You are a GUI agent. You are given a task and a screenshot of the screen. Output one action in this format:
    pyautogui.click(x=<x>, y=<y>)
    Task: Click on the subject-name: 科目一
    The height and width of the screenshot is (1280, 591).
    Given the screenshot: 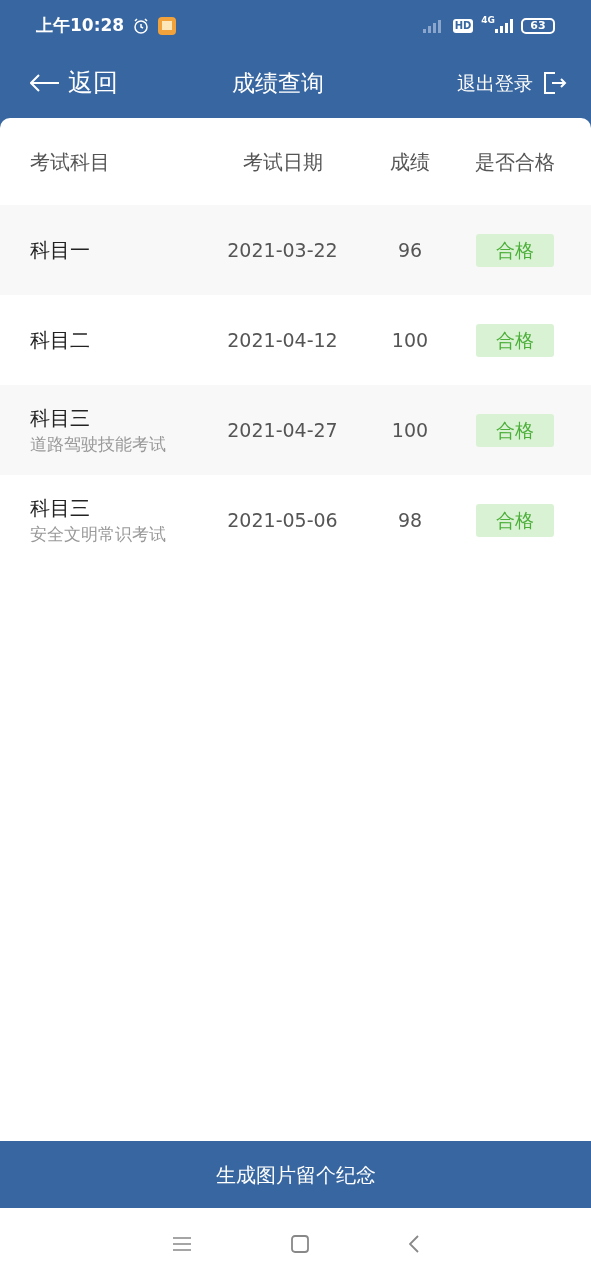 What is the action you would take?
    pyautogui.click(x=60, y=250)
    